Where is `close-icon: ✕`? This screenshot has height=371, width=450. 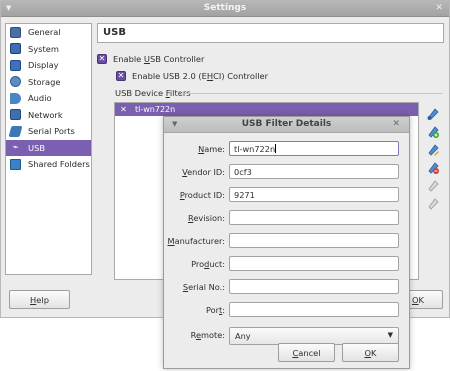
close-icon: ✕ is located at coordinates (439, 8).